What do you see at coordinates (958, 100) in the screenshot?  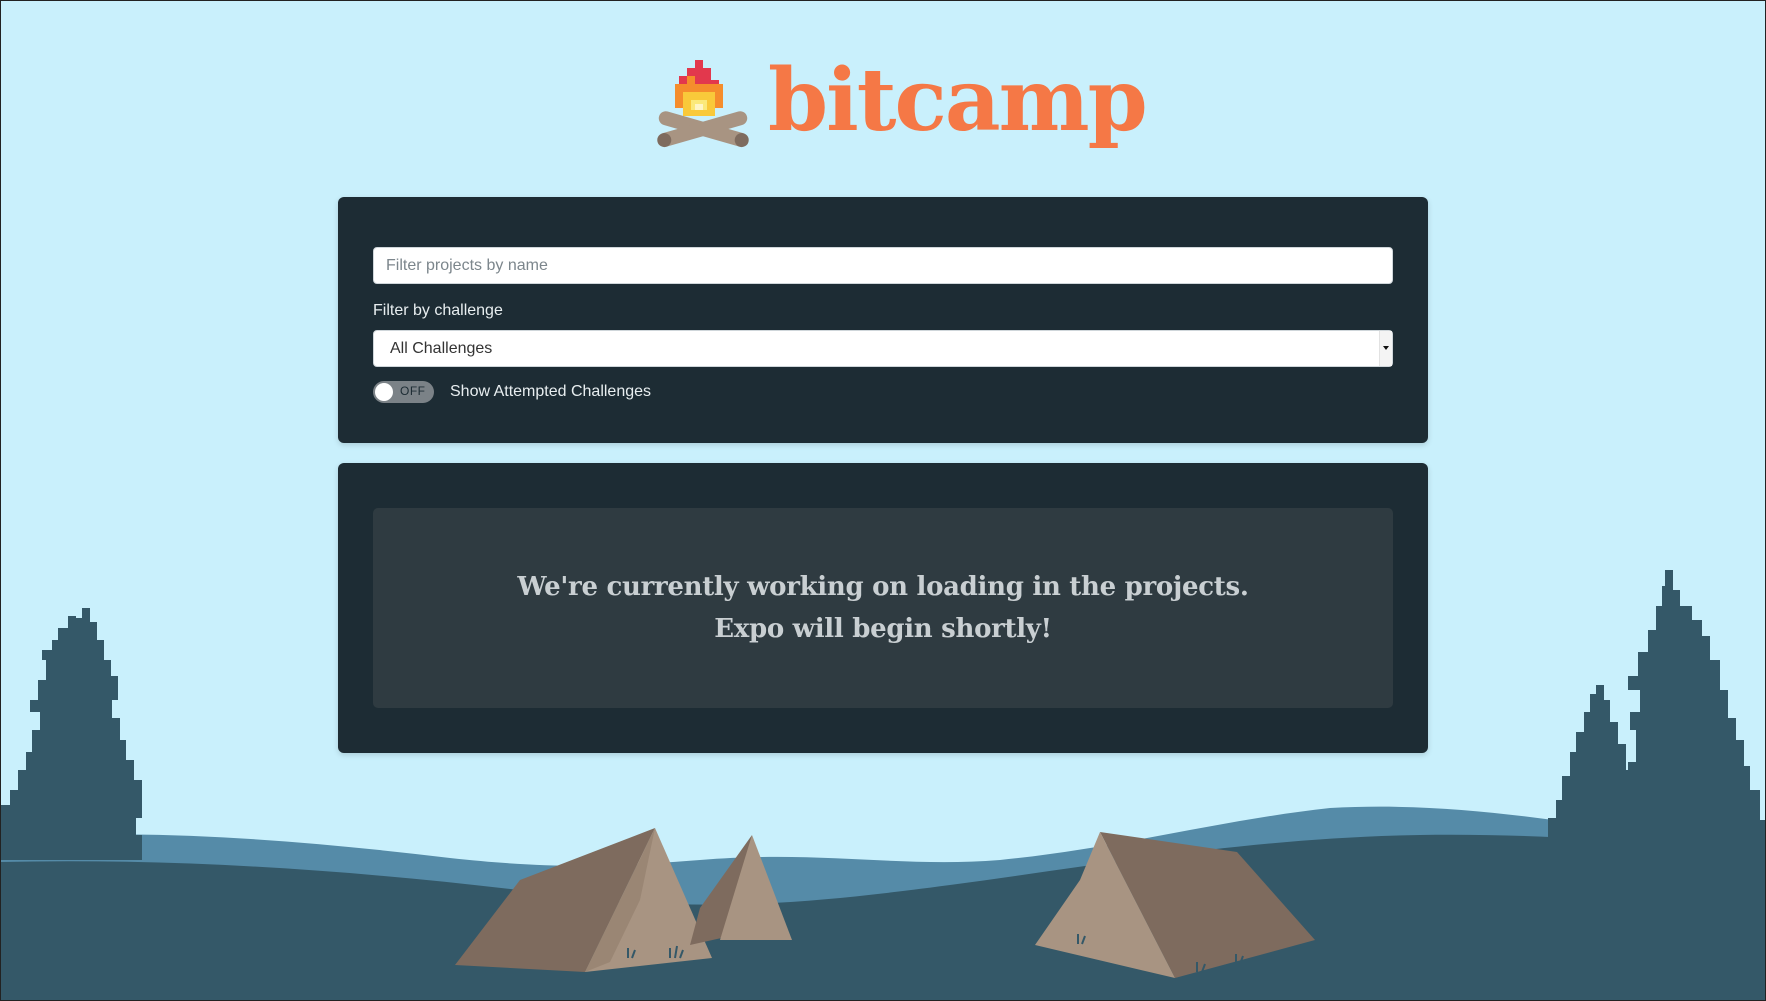 I see `brand-name: bitcamp` at bounding box center [958, 100].